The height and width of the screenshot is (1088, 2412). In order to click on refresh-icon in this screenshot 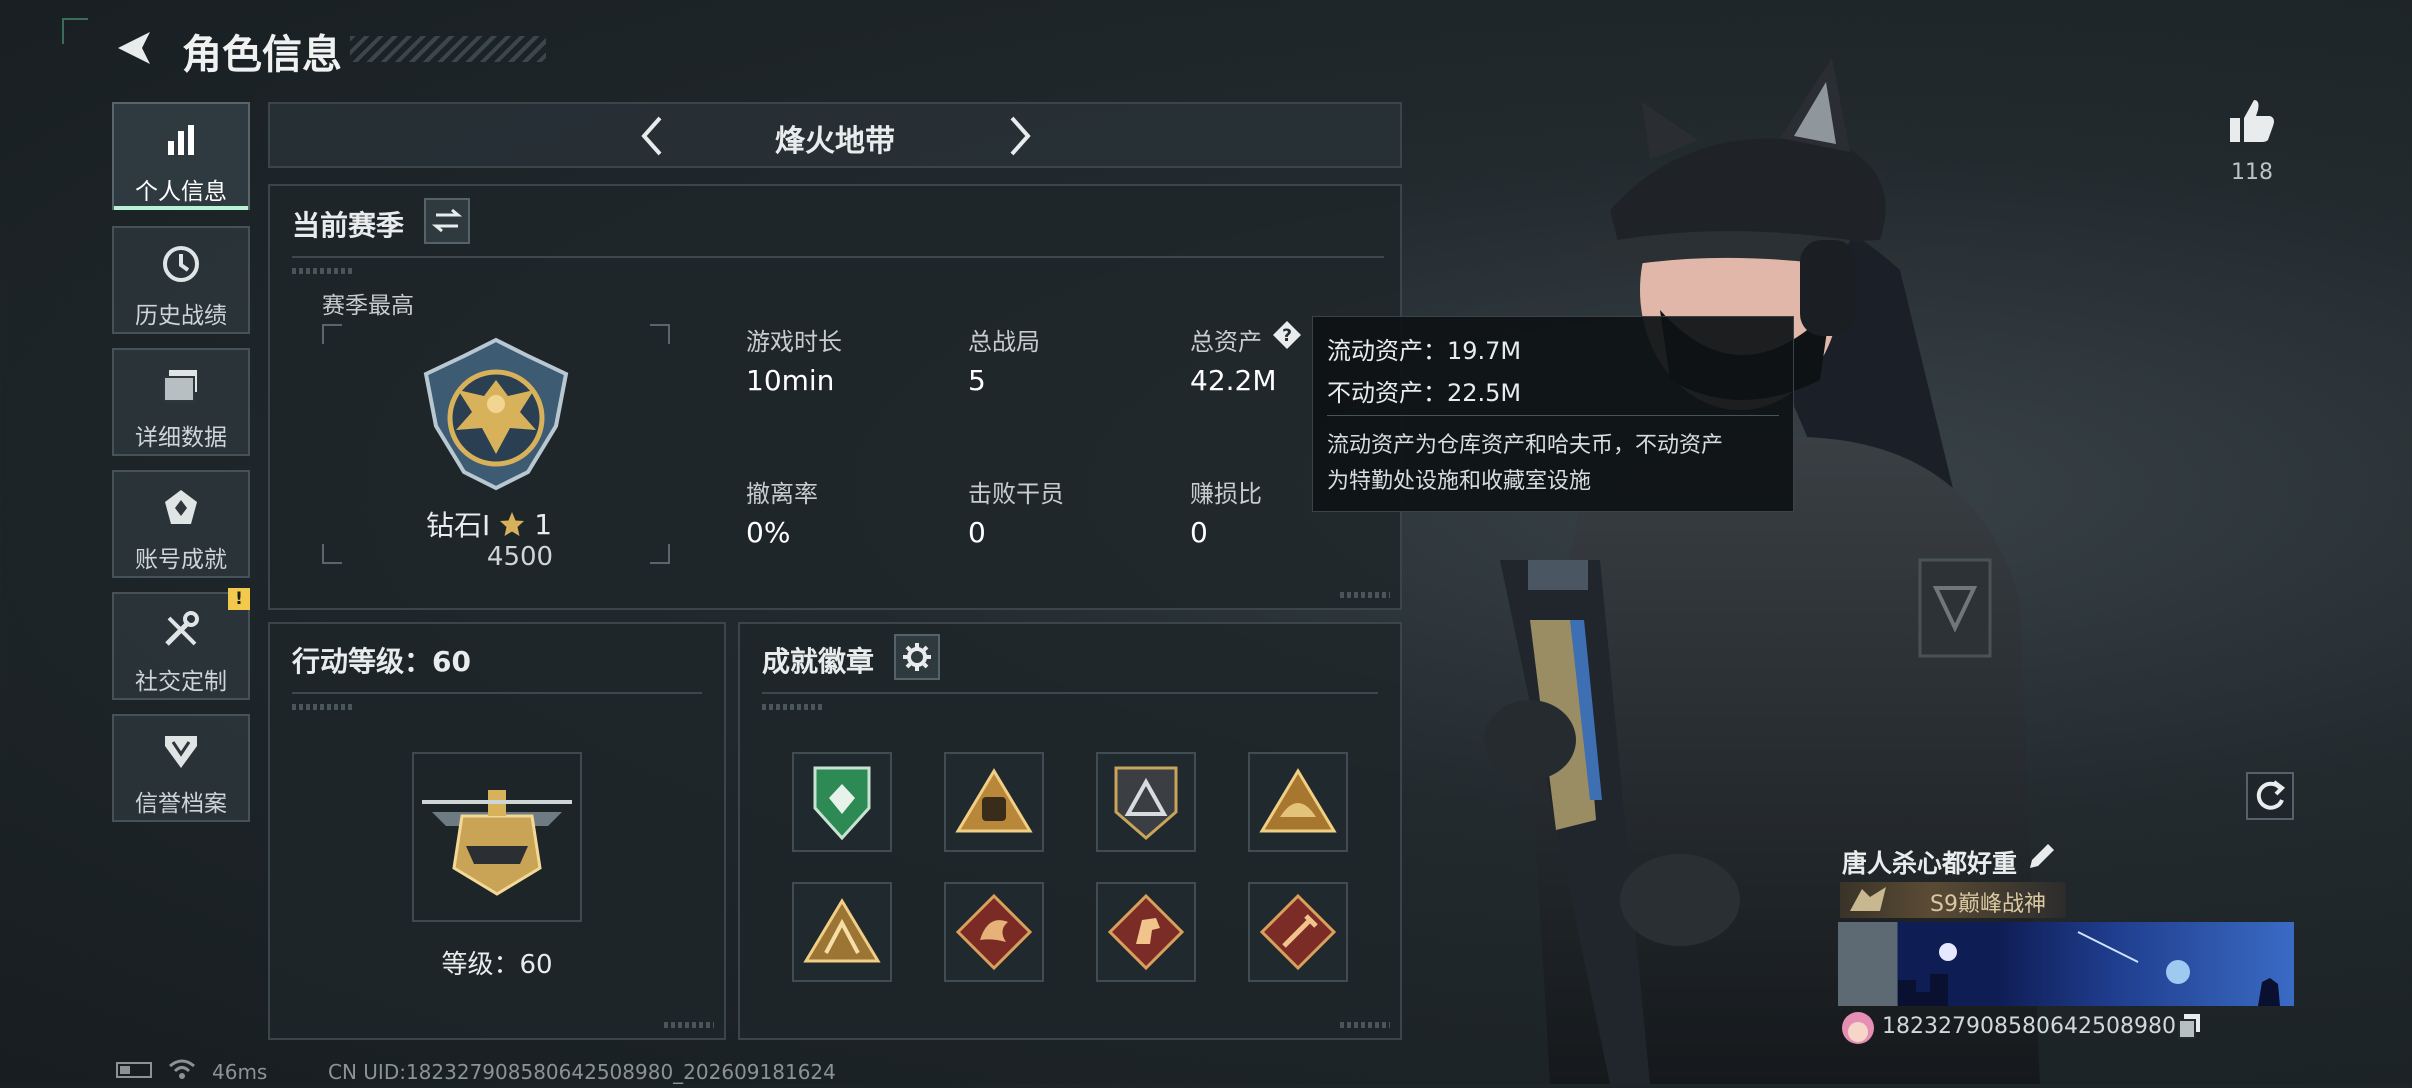, I will do `click(2271, 795)`.